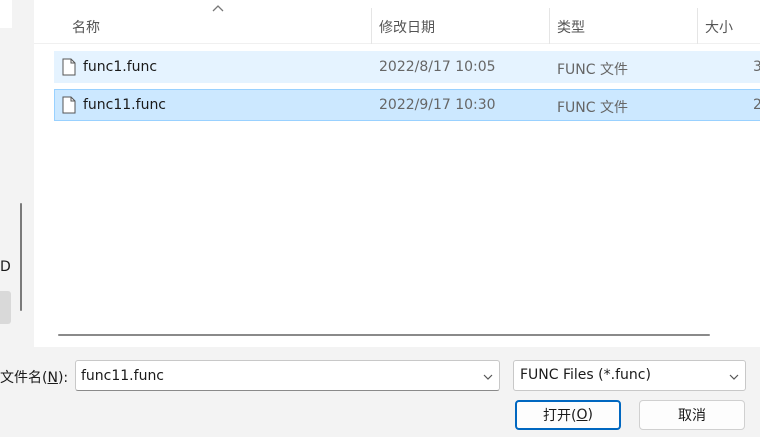 Image resolution: width=760 pixels, height=437 pixels. Describe the element at coordinates (122, 376) in the screenshot. I see `filename-input: func11.func` at that location.